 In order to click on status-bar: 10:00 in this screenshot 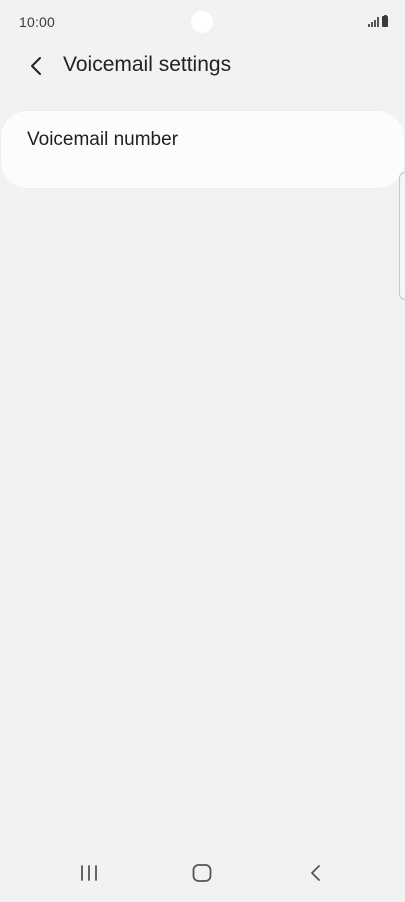, I will do `click(202, 22)`.